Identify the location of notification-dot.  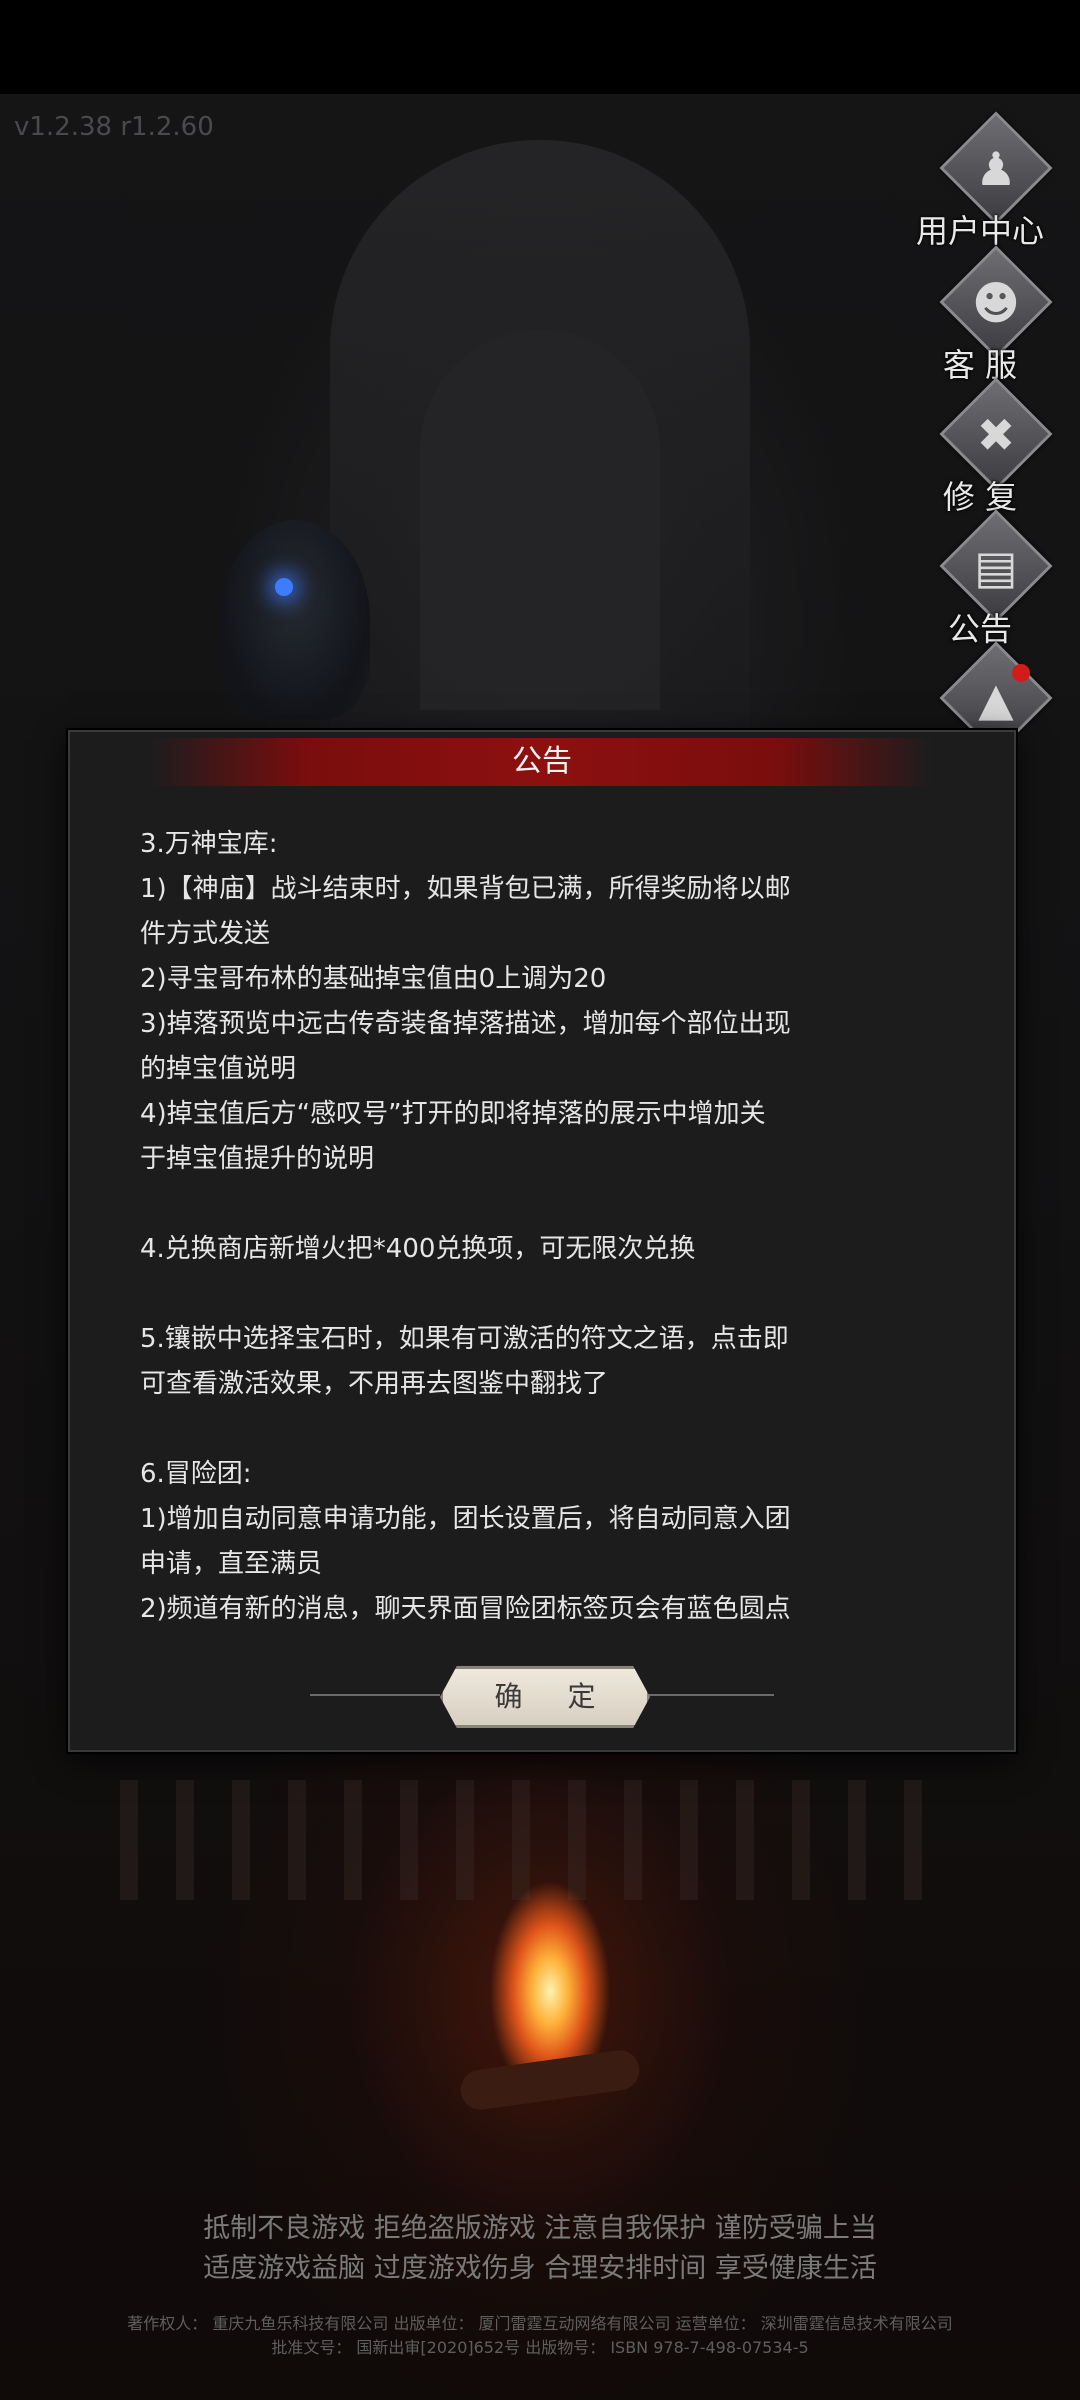
(1021, 673).